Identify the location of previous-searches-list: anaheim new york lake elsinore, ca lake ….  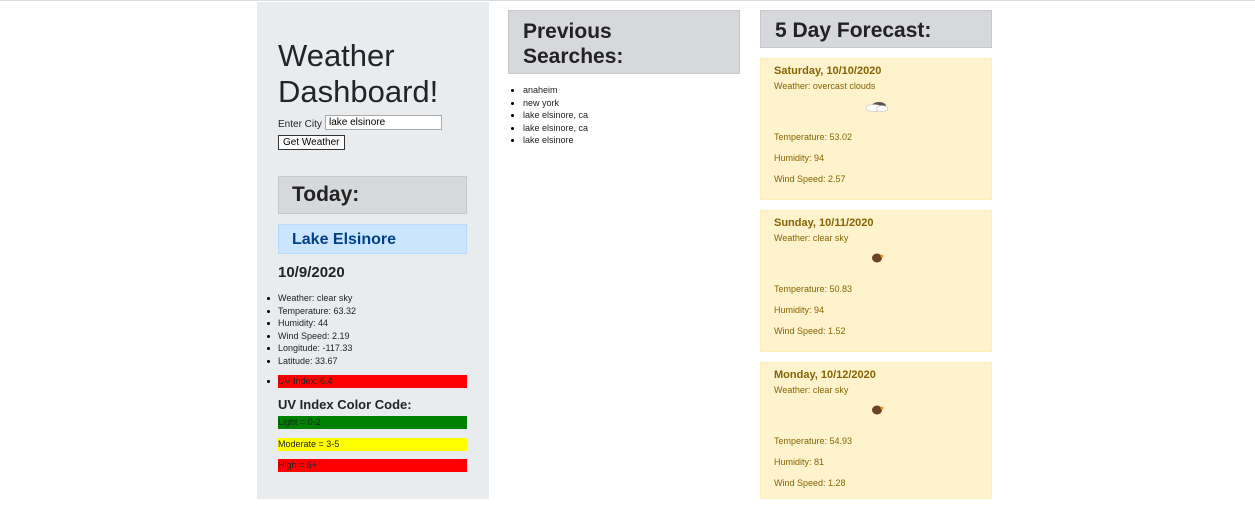
(549, 115).